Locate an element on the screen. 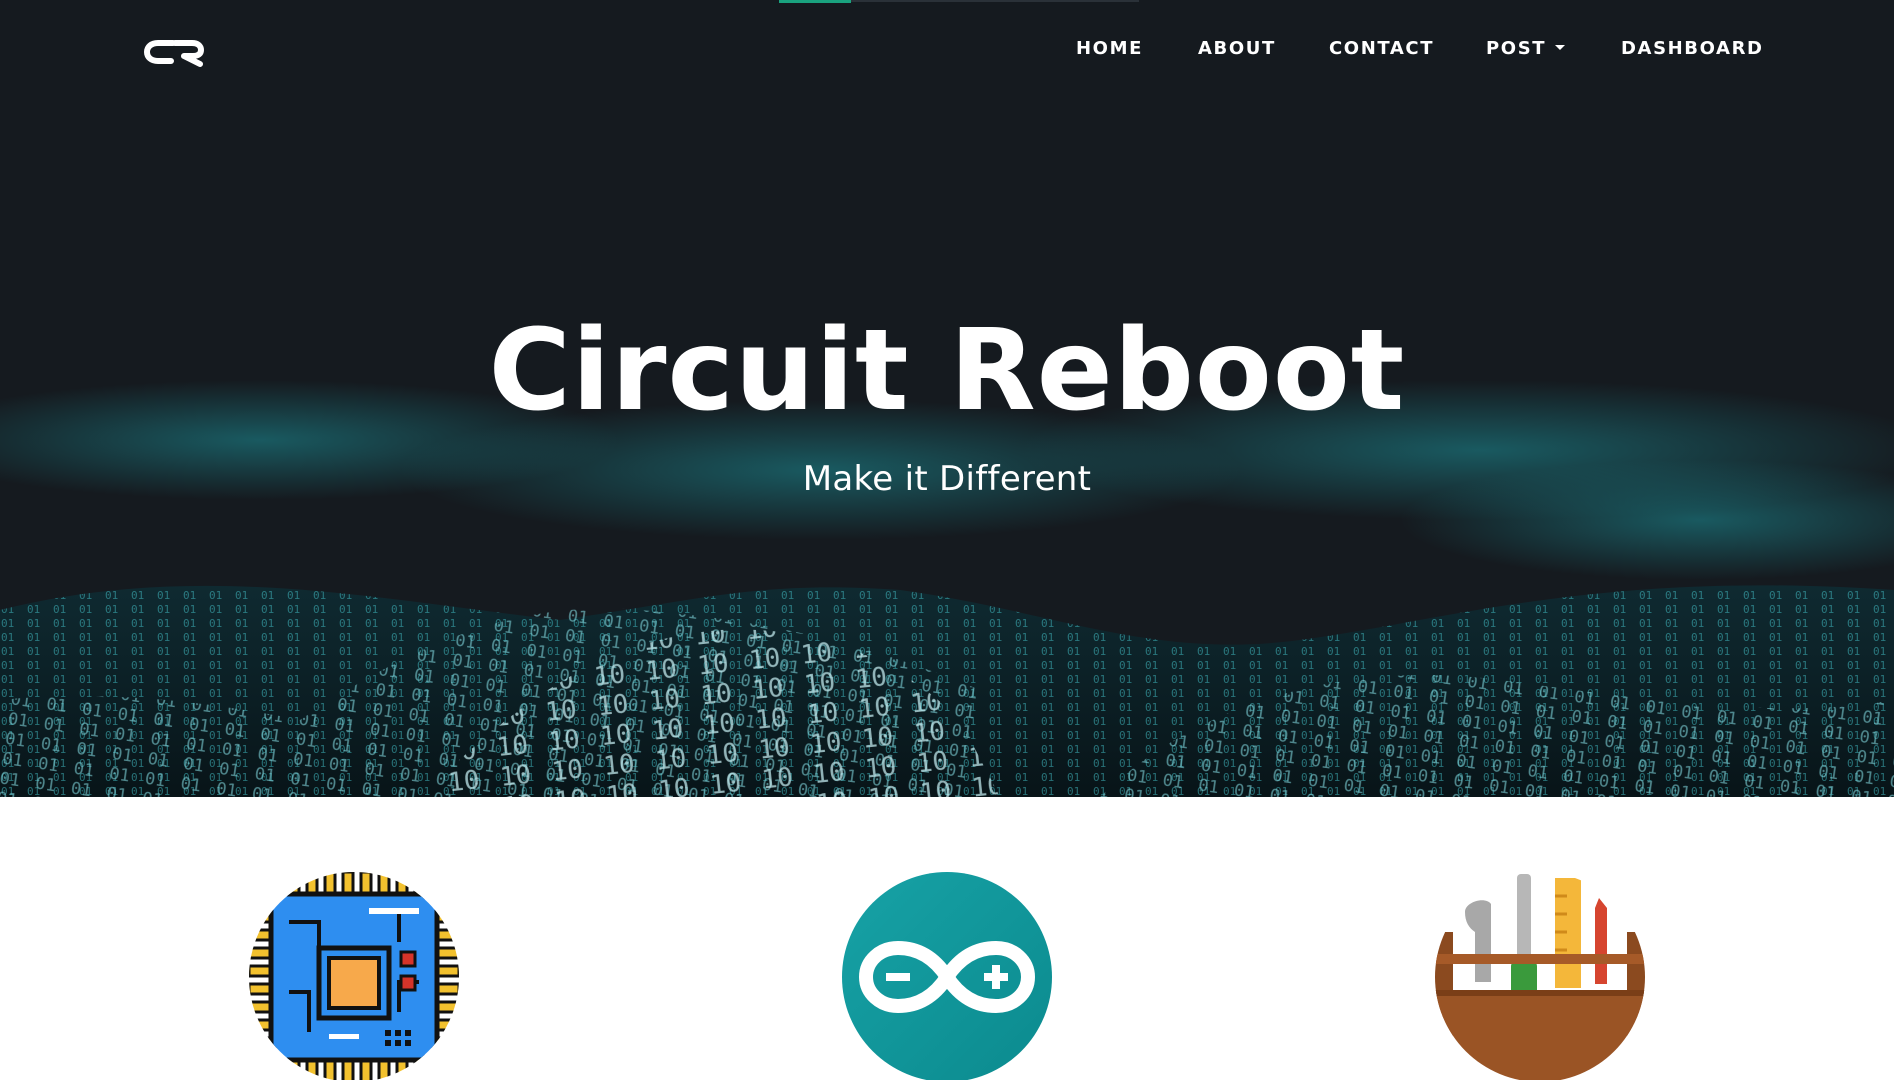  circuit-board-icon is located at coordinates (354, 976).